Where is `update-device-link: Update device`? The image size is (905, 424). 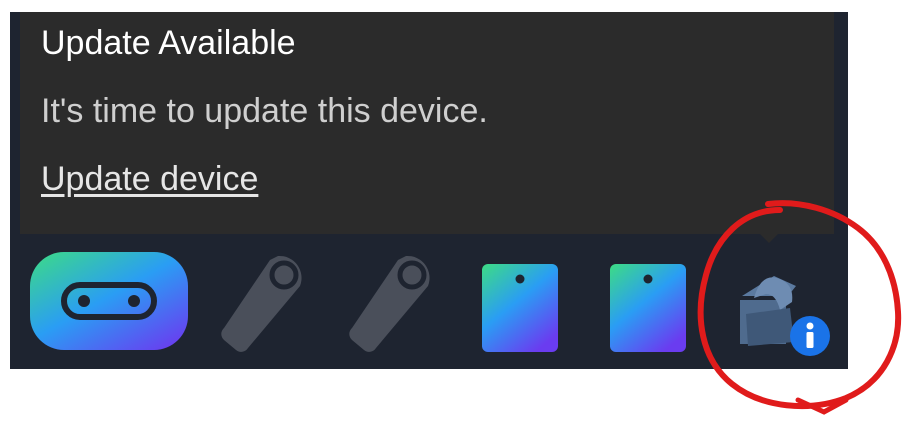
update-device-link: Update device is located at coordinates (149, 179).